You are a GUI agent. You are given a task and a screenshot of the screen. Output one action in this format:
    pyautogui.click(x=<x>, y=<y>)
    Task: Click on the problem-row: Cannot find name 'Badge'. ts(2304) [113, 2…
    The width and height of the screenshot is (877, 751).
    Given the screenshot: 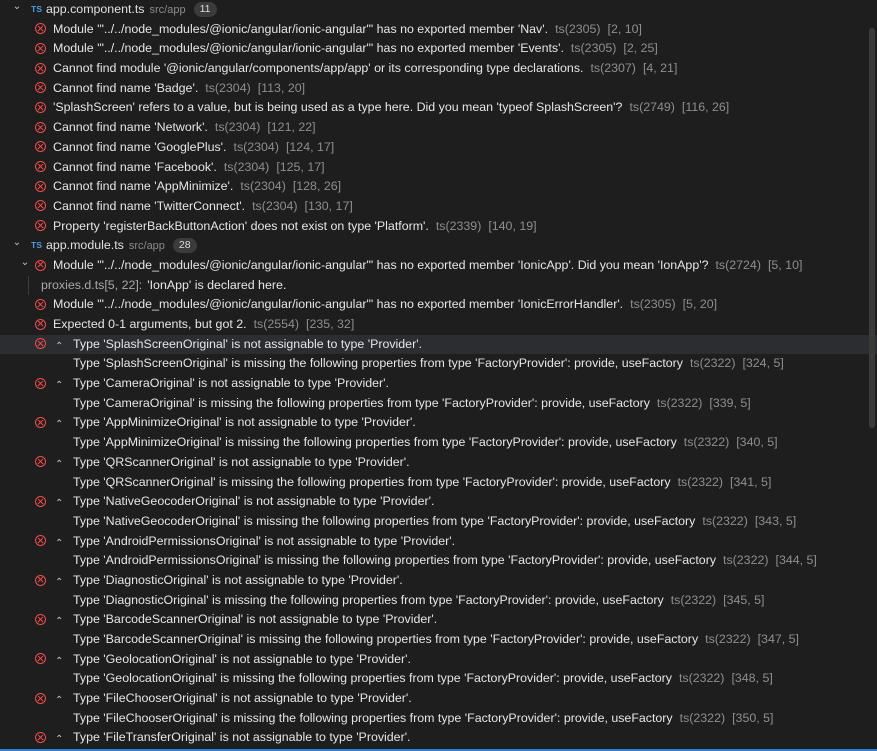 What is the action you would take?
    pyautogui.click(x=438, y=89)
    